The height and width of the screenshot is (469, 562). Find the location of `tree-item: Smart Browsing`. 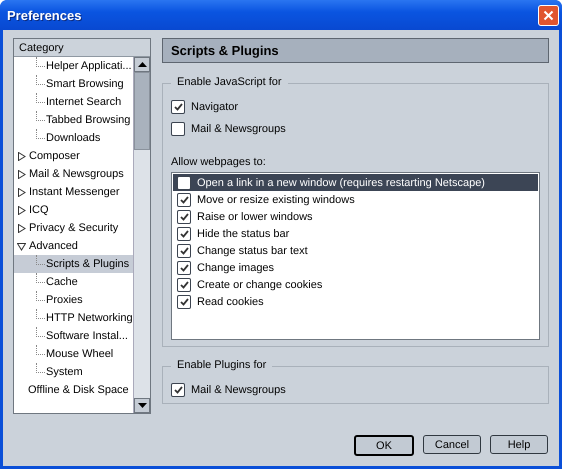

tree-item: Smart Browsing is located at coordinates (73, 84).